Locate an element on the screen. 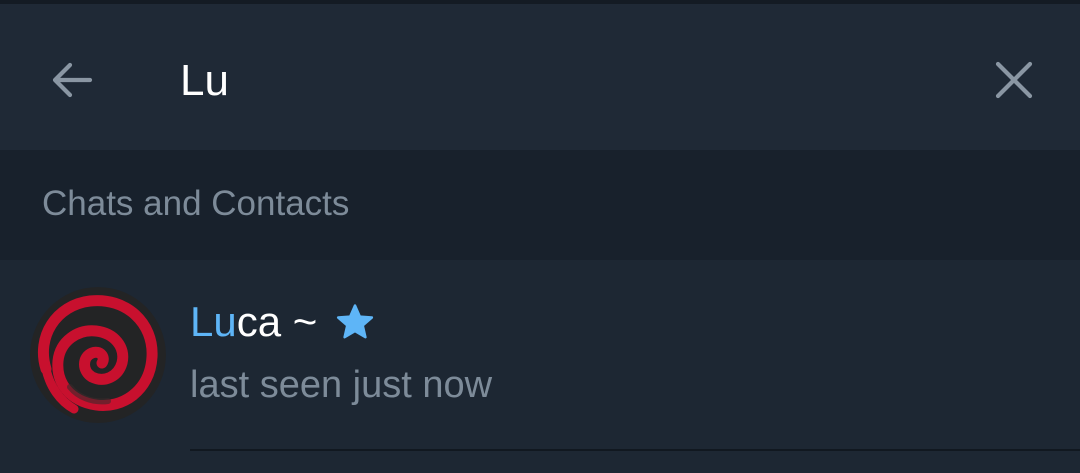 This screenshot has width=1080, height=473. clear-search-button is located at coordinates (1014, 80).